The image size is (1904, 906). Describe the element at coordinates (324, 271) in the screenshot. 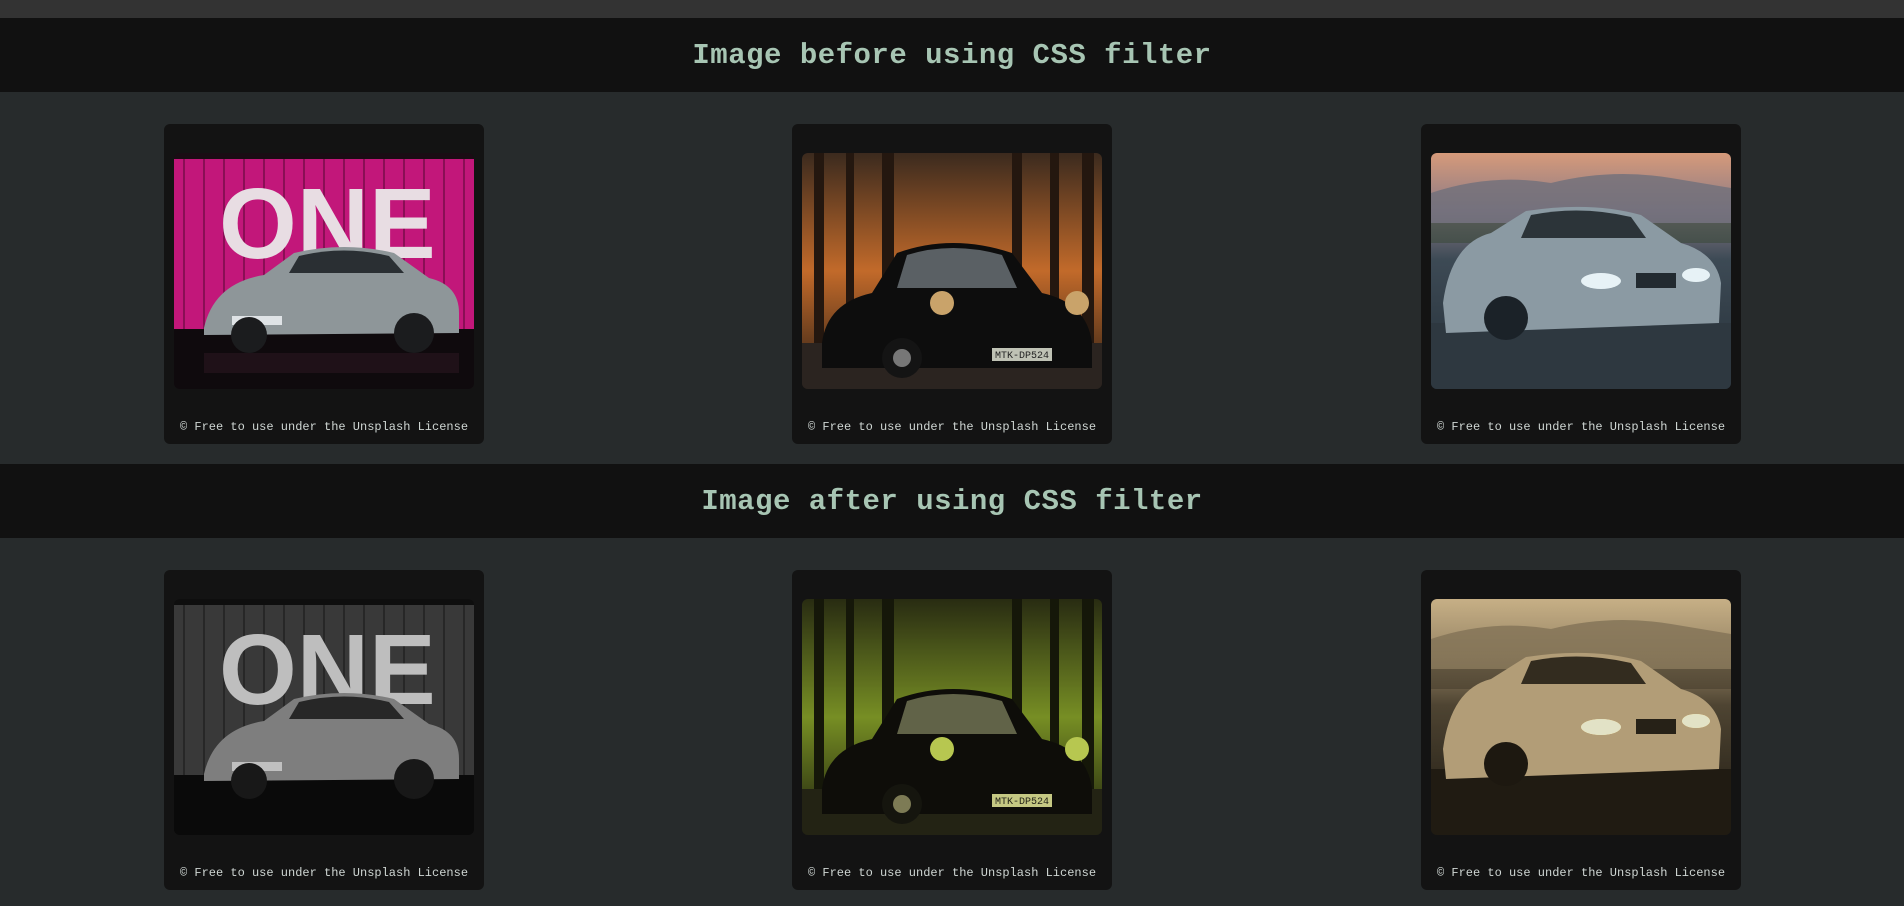

I see `car-photo-maserati: ONE` at that location.